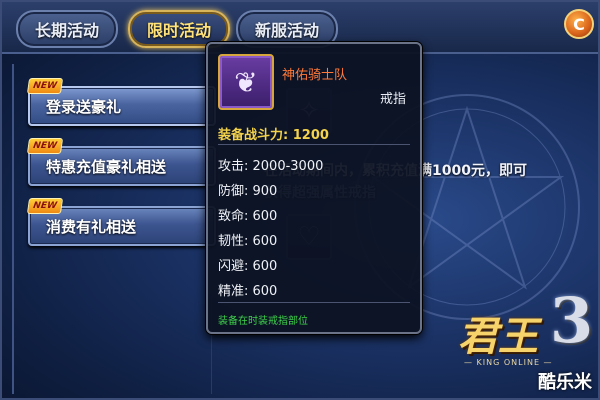 The width and height of the screenshot is (600, 400). I want to click on item-power: 装备战斗力: 1200, so click(273, 135).